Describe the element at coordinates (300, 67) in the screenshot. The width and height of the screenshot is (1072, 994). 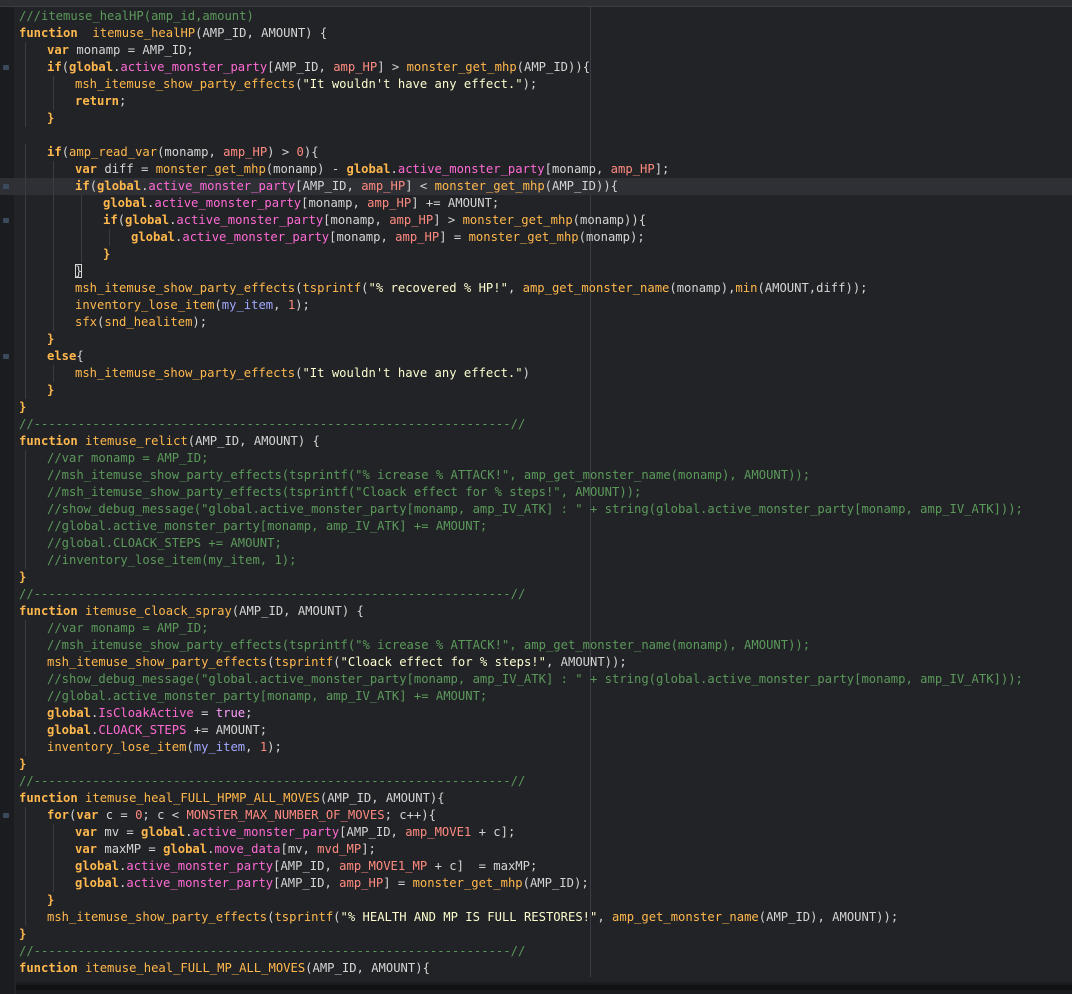
I see `code-token: [AMP_ID,` at that location.